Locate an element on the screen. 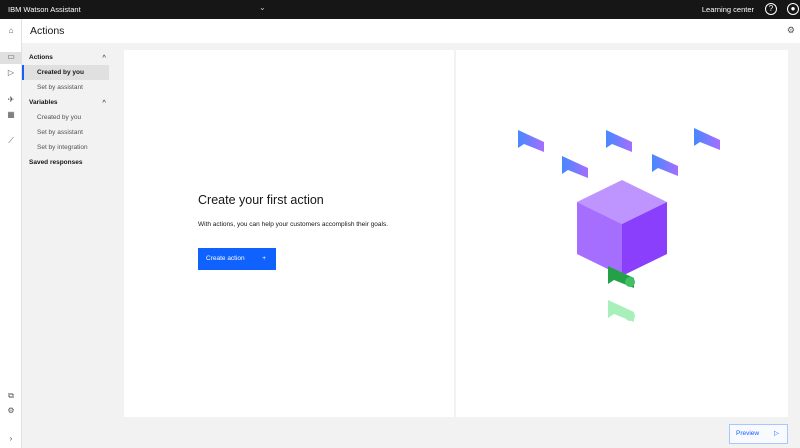  button-label: Create action is located at coordinates (225, 258).